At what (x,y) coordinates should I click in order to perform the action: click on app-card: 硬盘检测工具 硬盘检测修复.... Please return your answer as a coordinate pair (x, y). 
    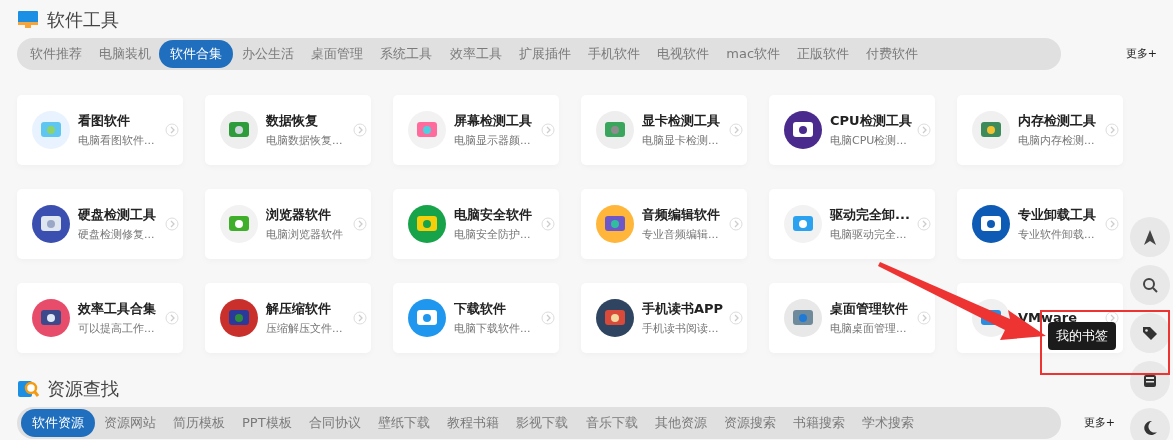
    Looking at the image, I should click on (100, 224).